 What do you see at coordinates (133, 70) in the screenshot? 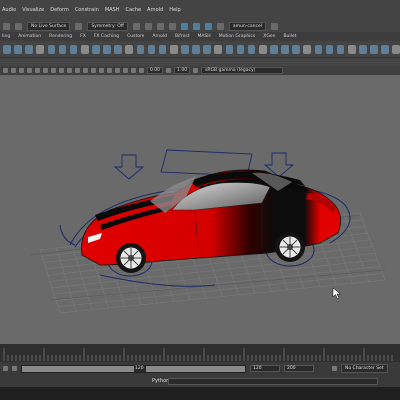
I see `isolate-select-icon` at bounding box center [133, 70].